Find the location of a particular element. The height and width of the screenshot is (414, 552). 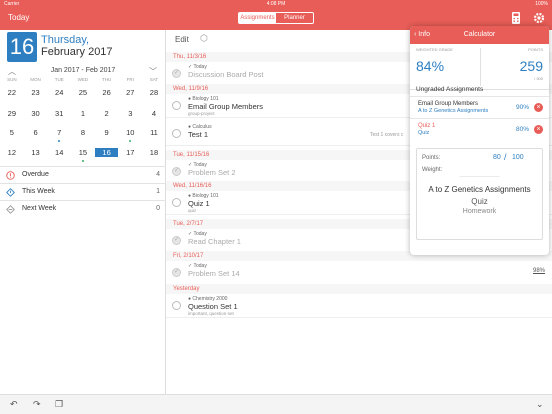

task-row: ✓ ✓ Today Problem Set 14 is located at coordinates (359, 273).